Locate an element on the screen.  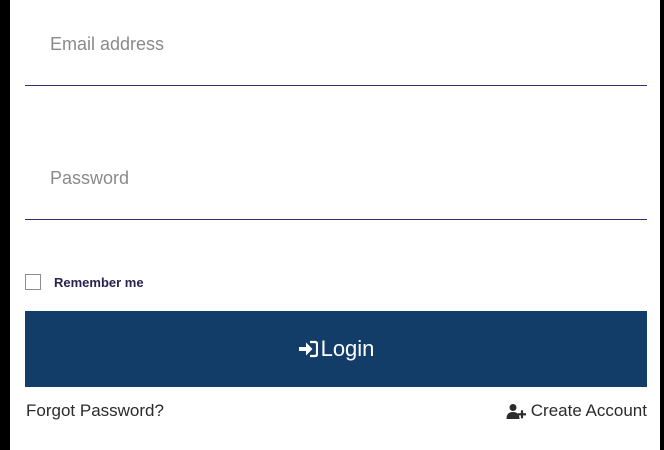
password-field is located at coordinates (336, 185).